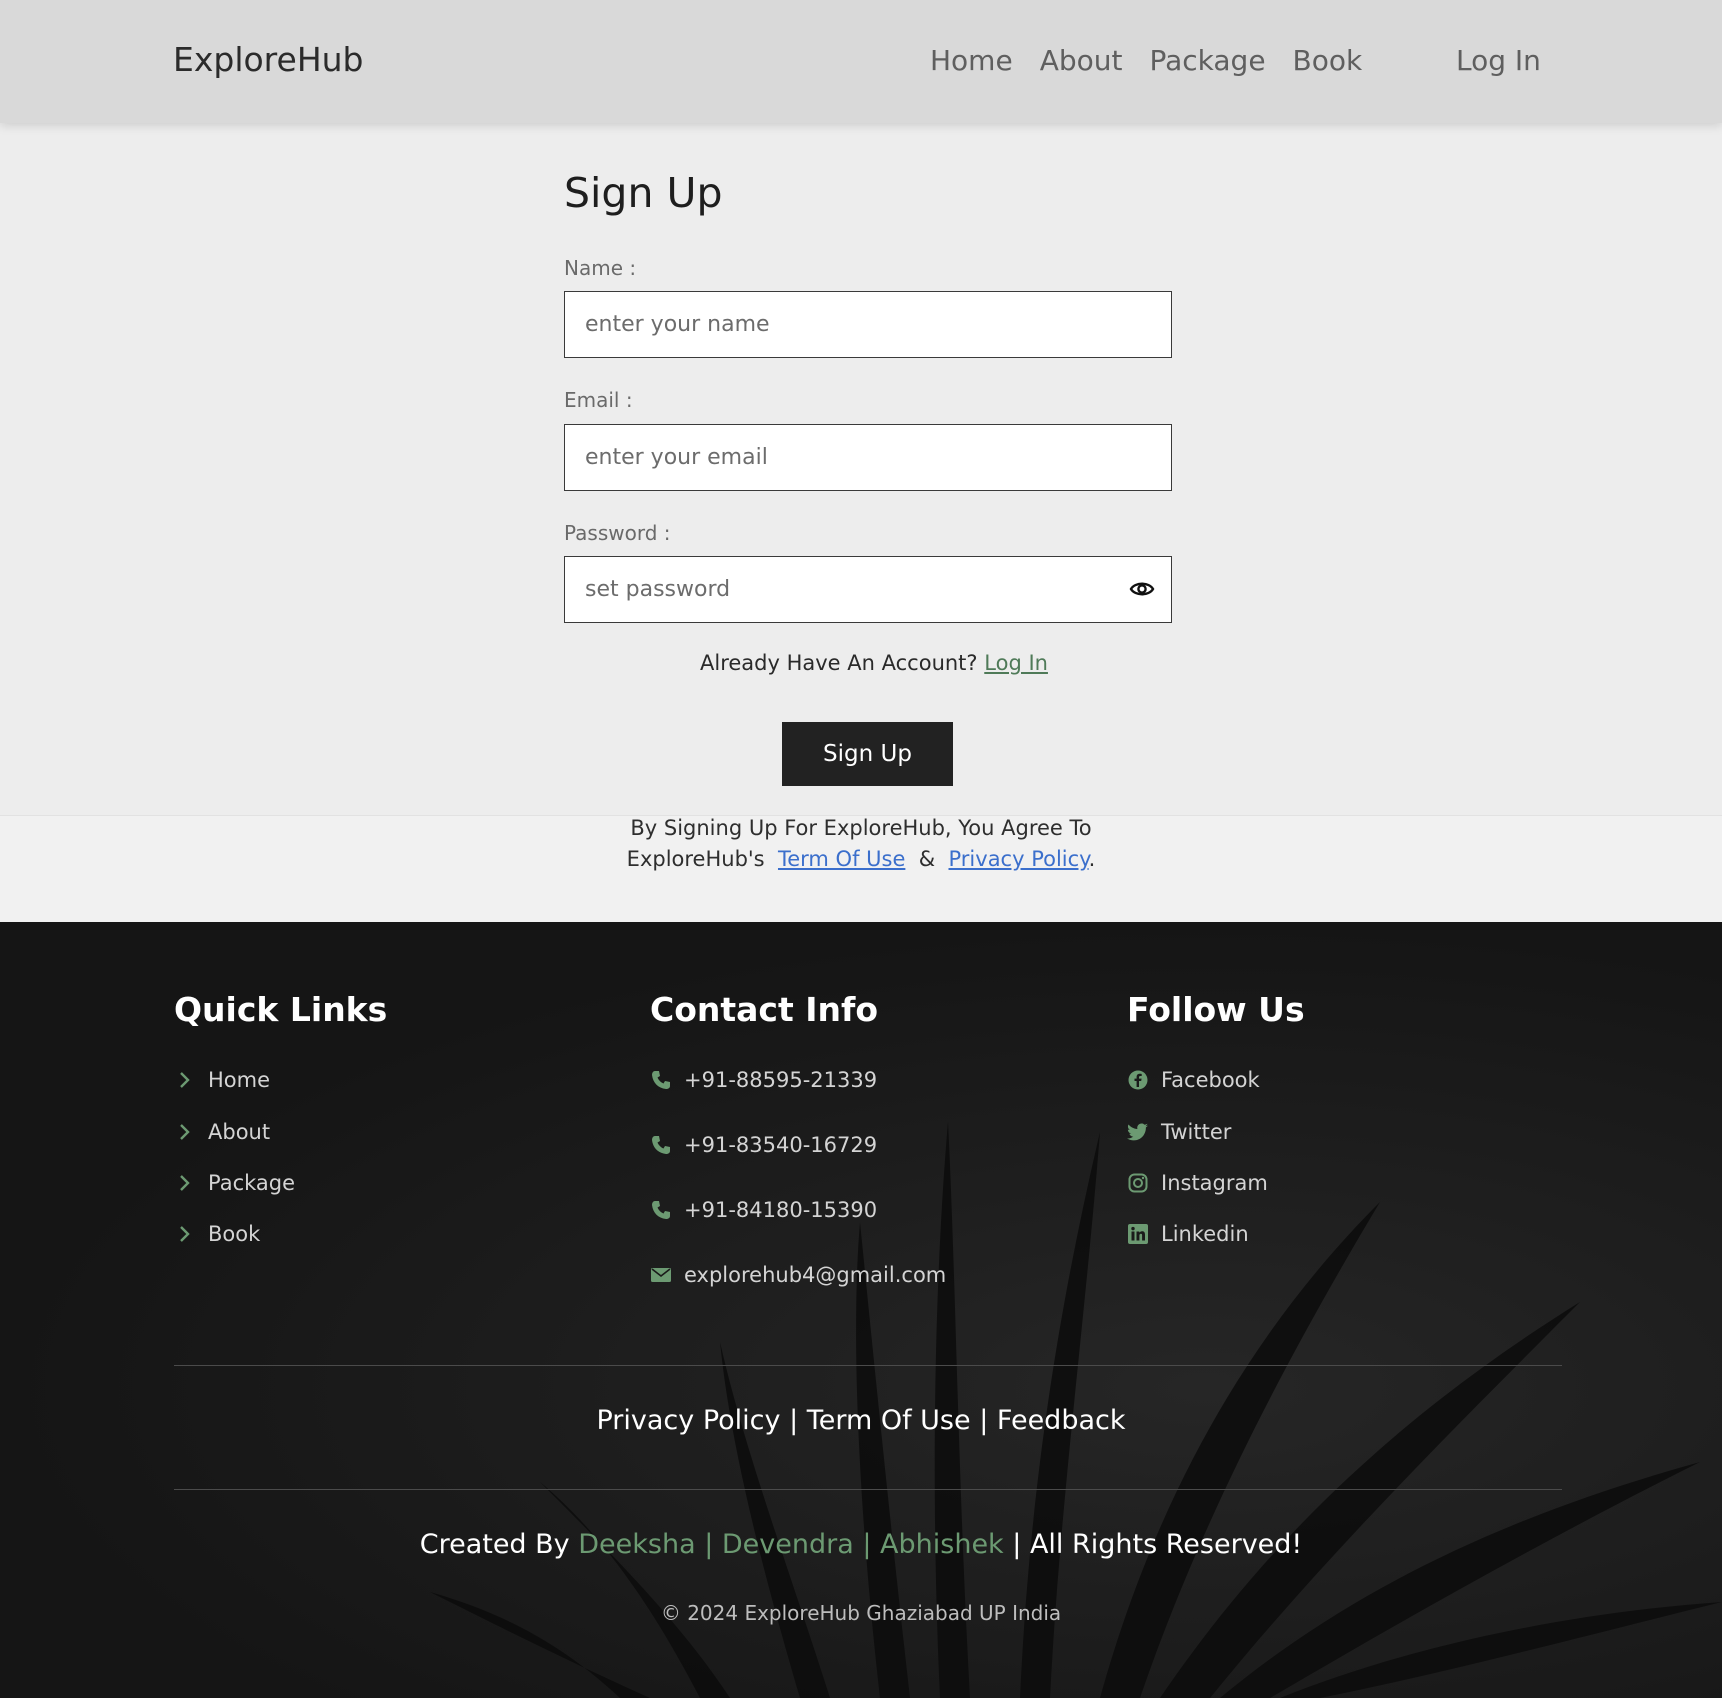  Describe the element at coordinates (643, 193) in the screenshot. I see `page-title: Sign Up` at that location.